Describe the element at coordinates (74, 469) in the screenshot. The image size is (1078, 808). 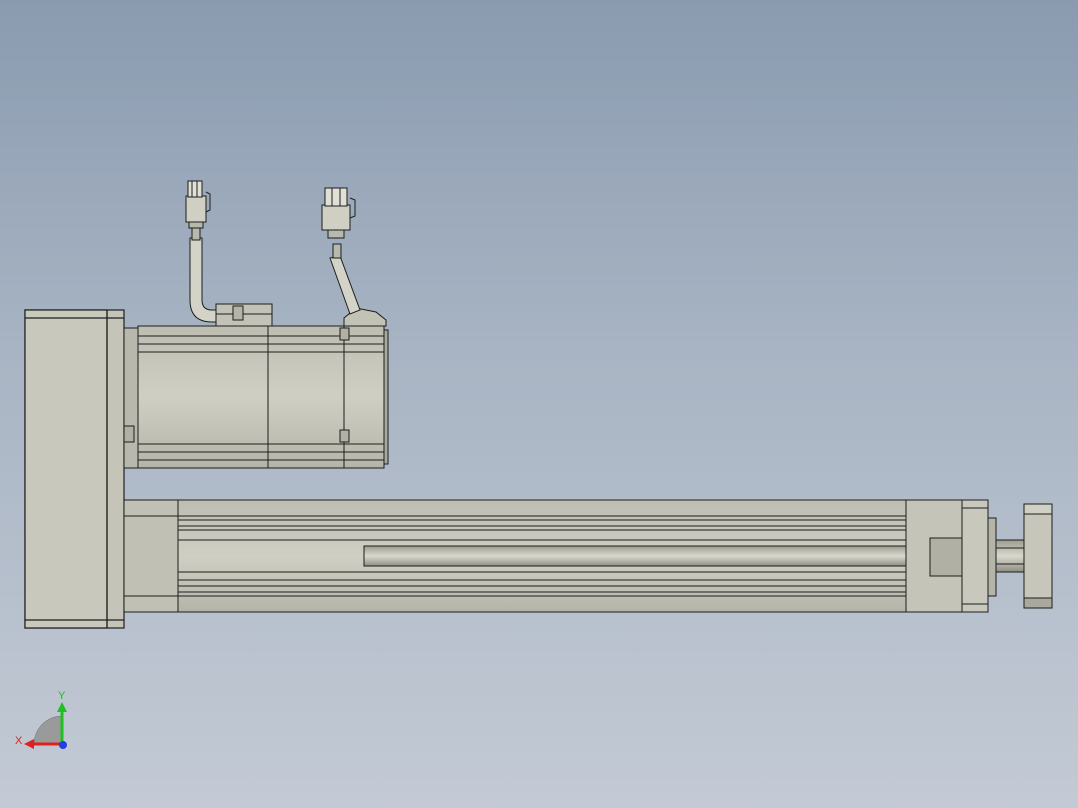
I see `belt-housing` at that location.